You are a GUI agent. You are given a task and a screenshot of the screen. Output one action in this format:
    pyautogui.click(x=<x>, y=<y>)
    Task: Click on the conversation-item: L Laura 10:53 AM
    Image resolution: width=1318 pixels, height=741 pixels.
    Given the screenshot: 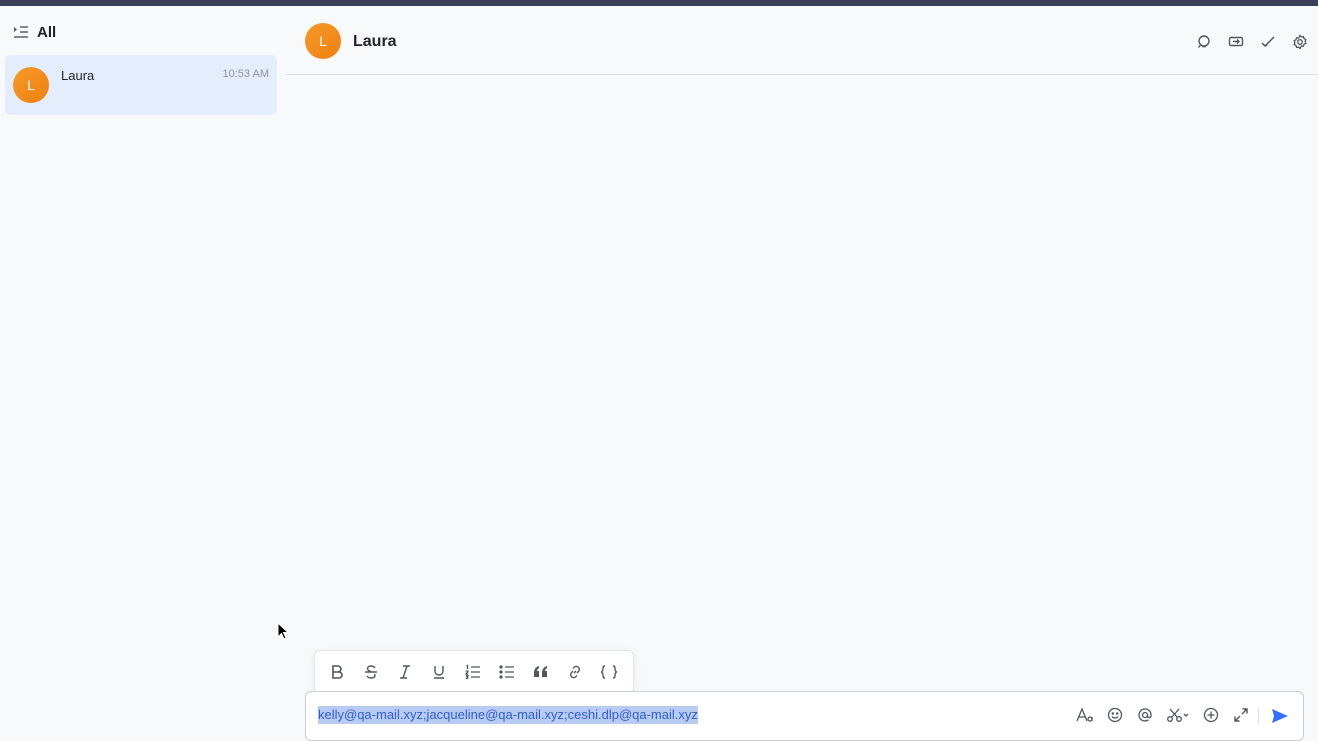 What is the action you would take?
    pyautogui.click(x=141, y=85)
    